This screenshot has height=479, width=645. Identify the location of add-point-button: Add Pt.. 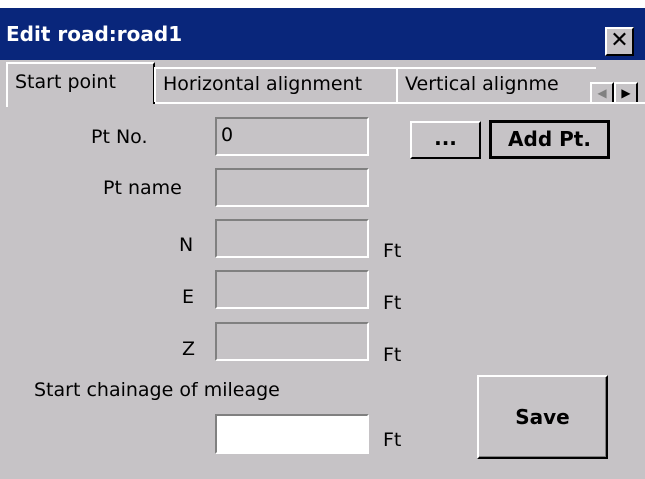
(549, 139).